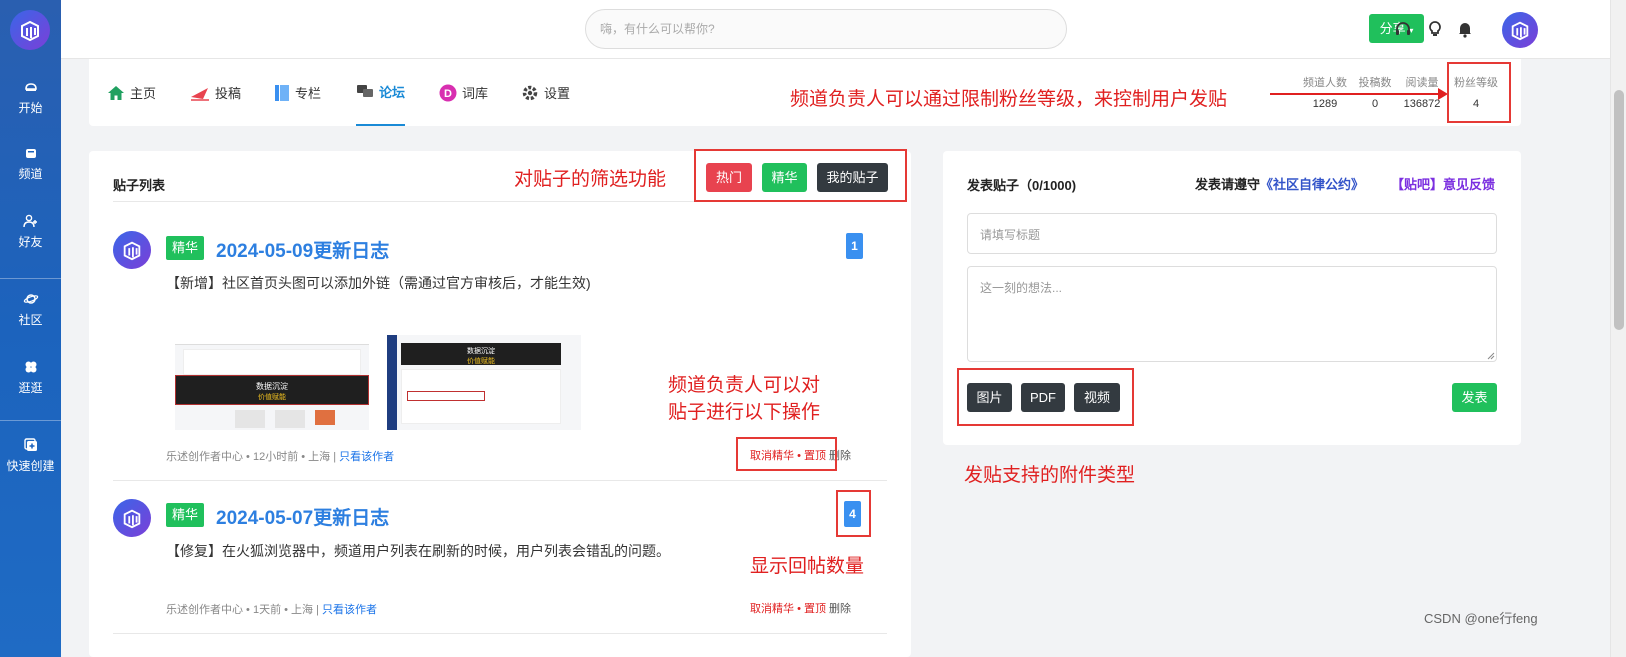 The width and height of the screenshot is (1626, 657). I want to click on unfeature-button: 取消精华, so click(772, 609).